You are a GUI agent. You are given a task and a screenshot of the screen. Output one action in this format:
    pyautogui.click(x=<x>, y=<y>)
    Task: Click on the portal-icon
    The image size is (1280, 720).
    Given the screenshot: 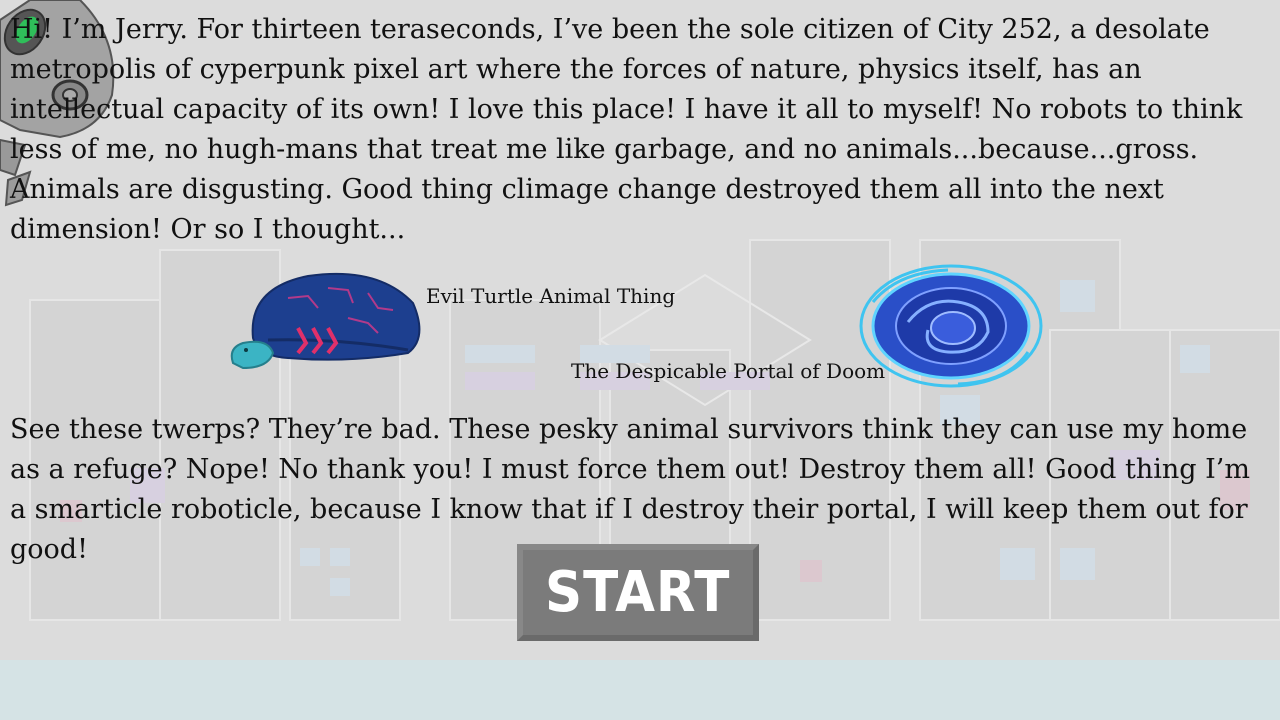 What is the action you would take?
    pyautogui.click(x=951, y=326)
    